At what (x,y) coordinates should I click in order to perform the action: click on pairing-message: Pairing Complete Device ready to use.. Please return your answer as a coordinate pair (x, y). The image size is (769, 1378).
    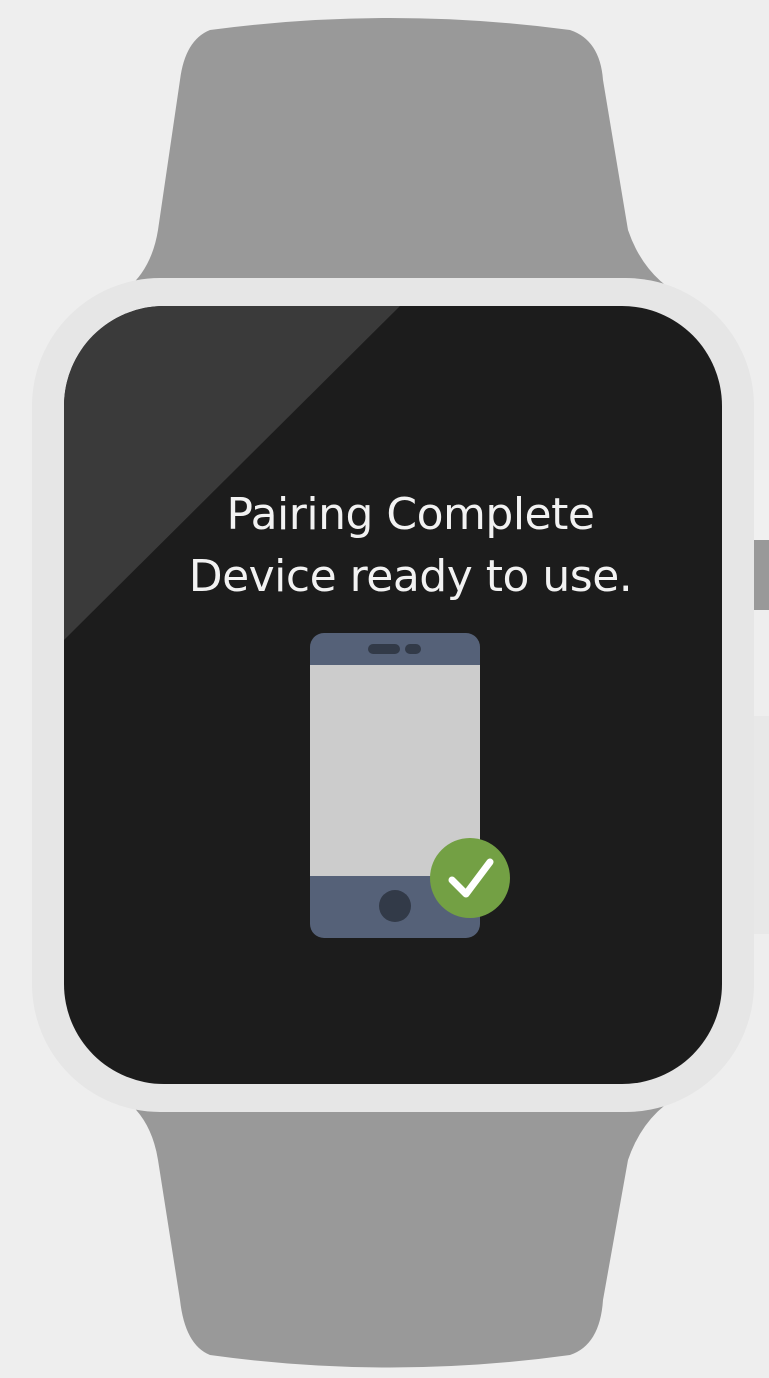
    Looking at the image, I should click on (410, 546).